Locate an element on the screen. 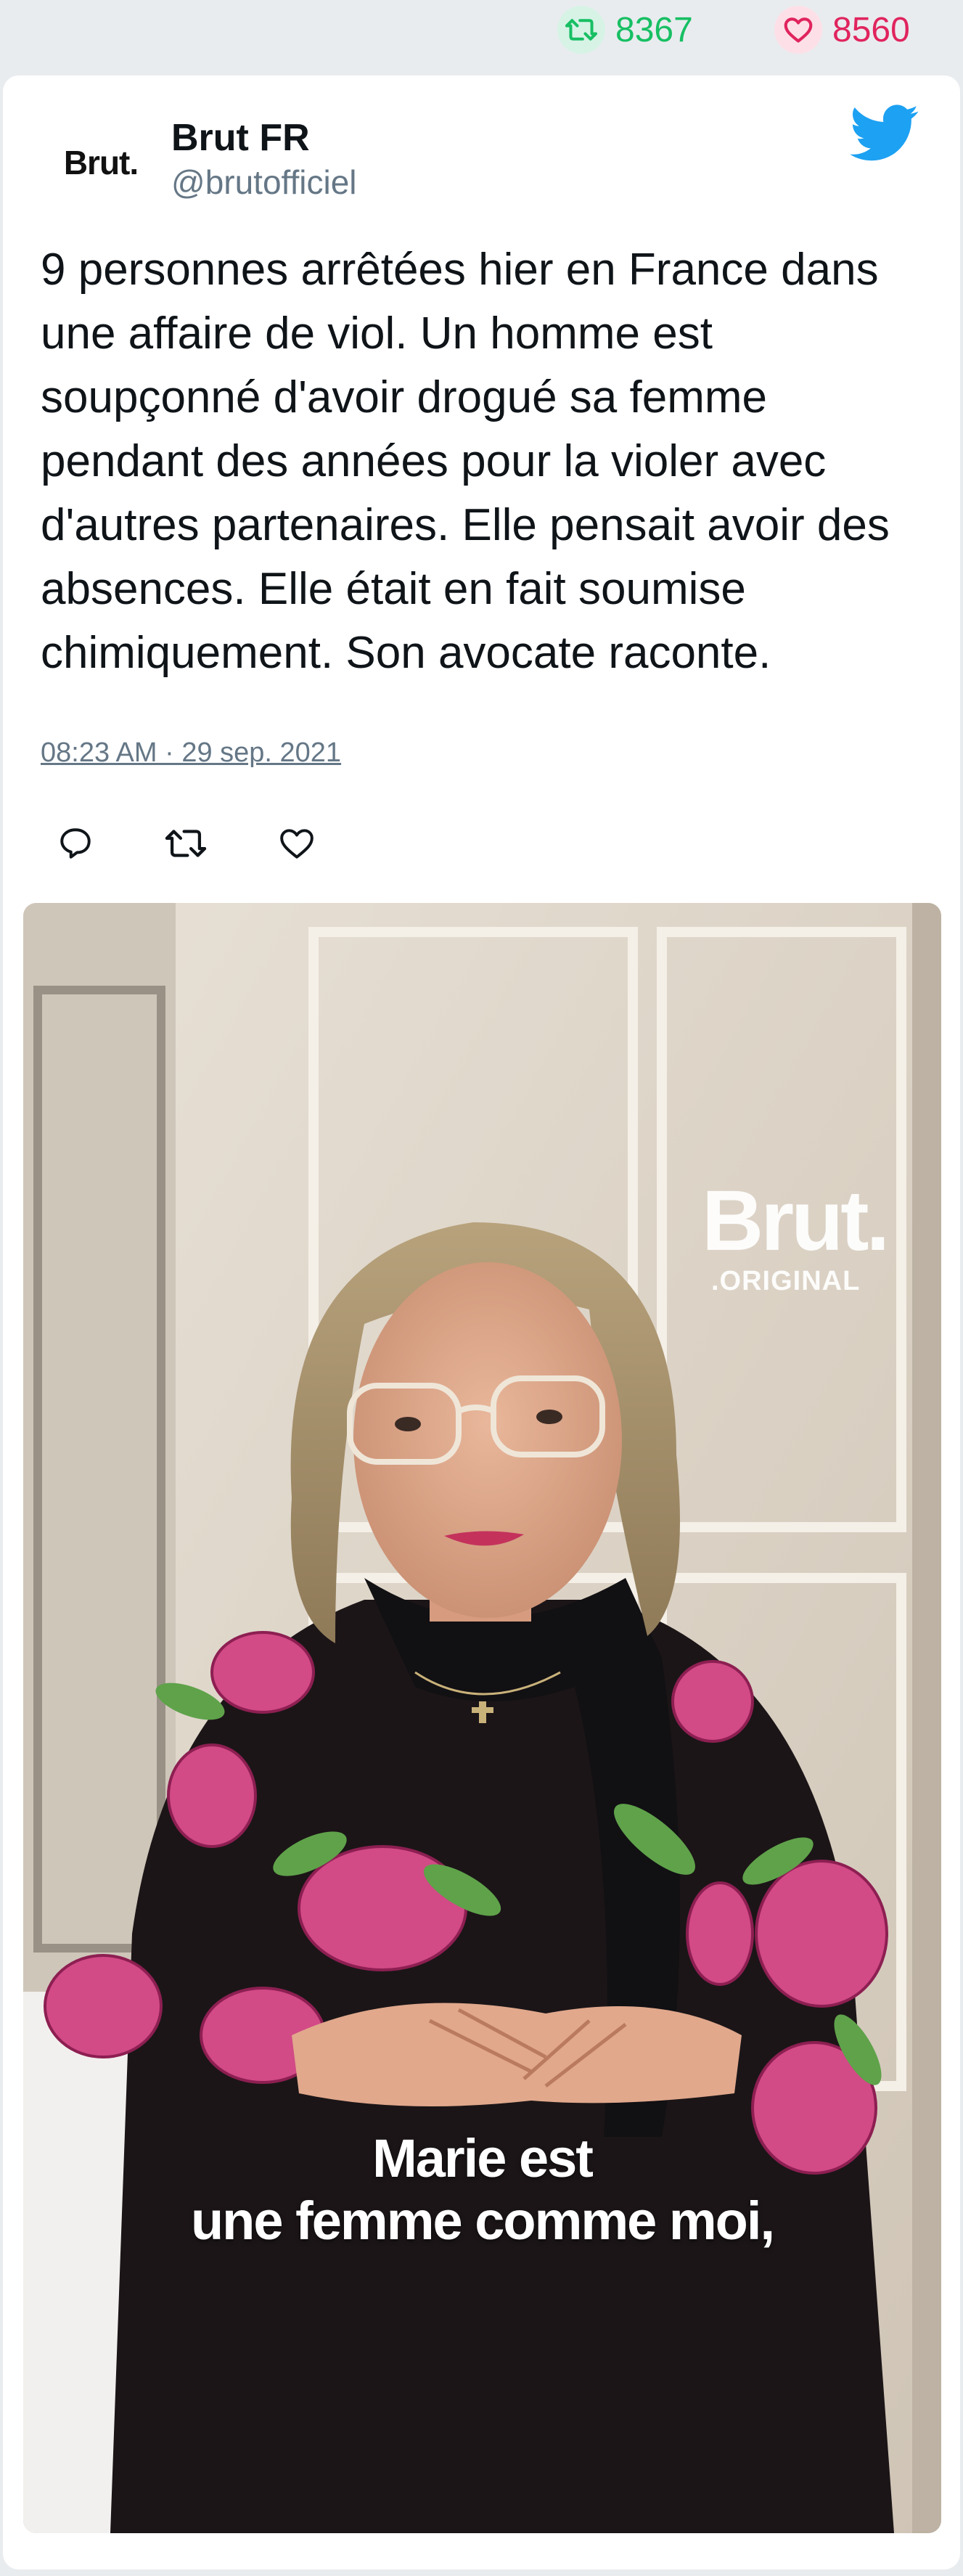  avatar: Brut. is located at coordinates (101, 163).